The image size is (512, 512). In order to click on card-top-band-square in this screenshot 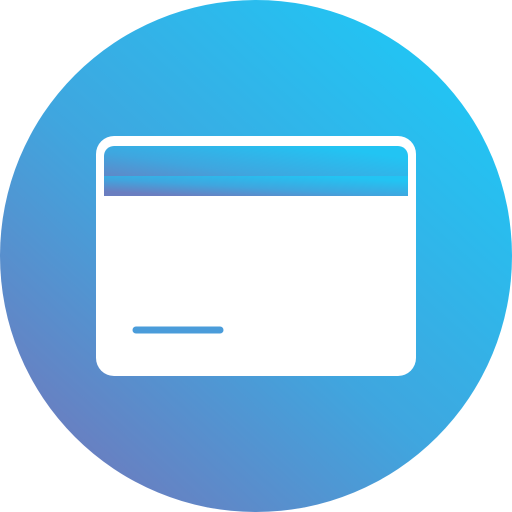, I will do `click(256, 186)`.